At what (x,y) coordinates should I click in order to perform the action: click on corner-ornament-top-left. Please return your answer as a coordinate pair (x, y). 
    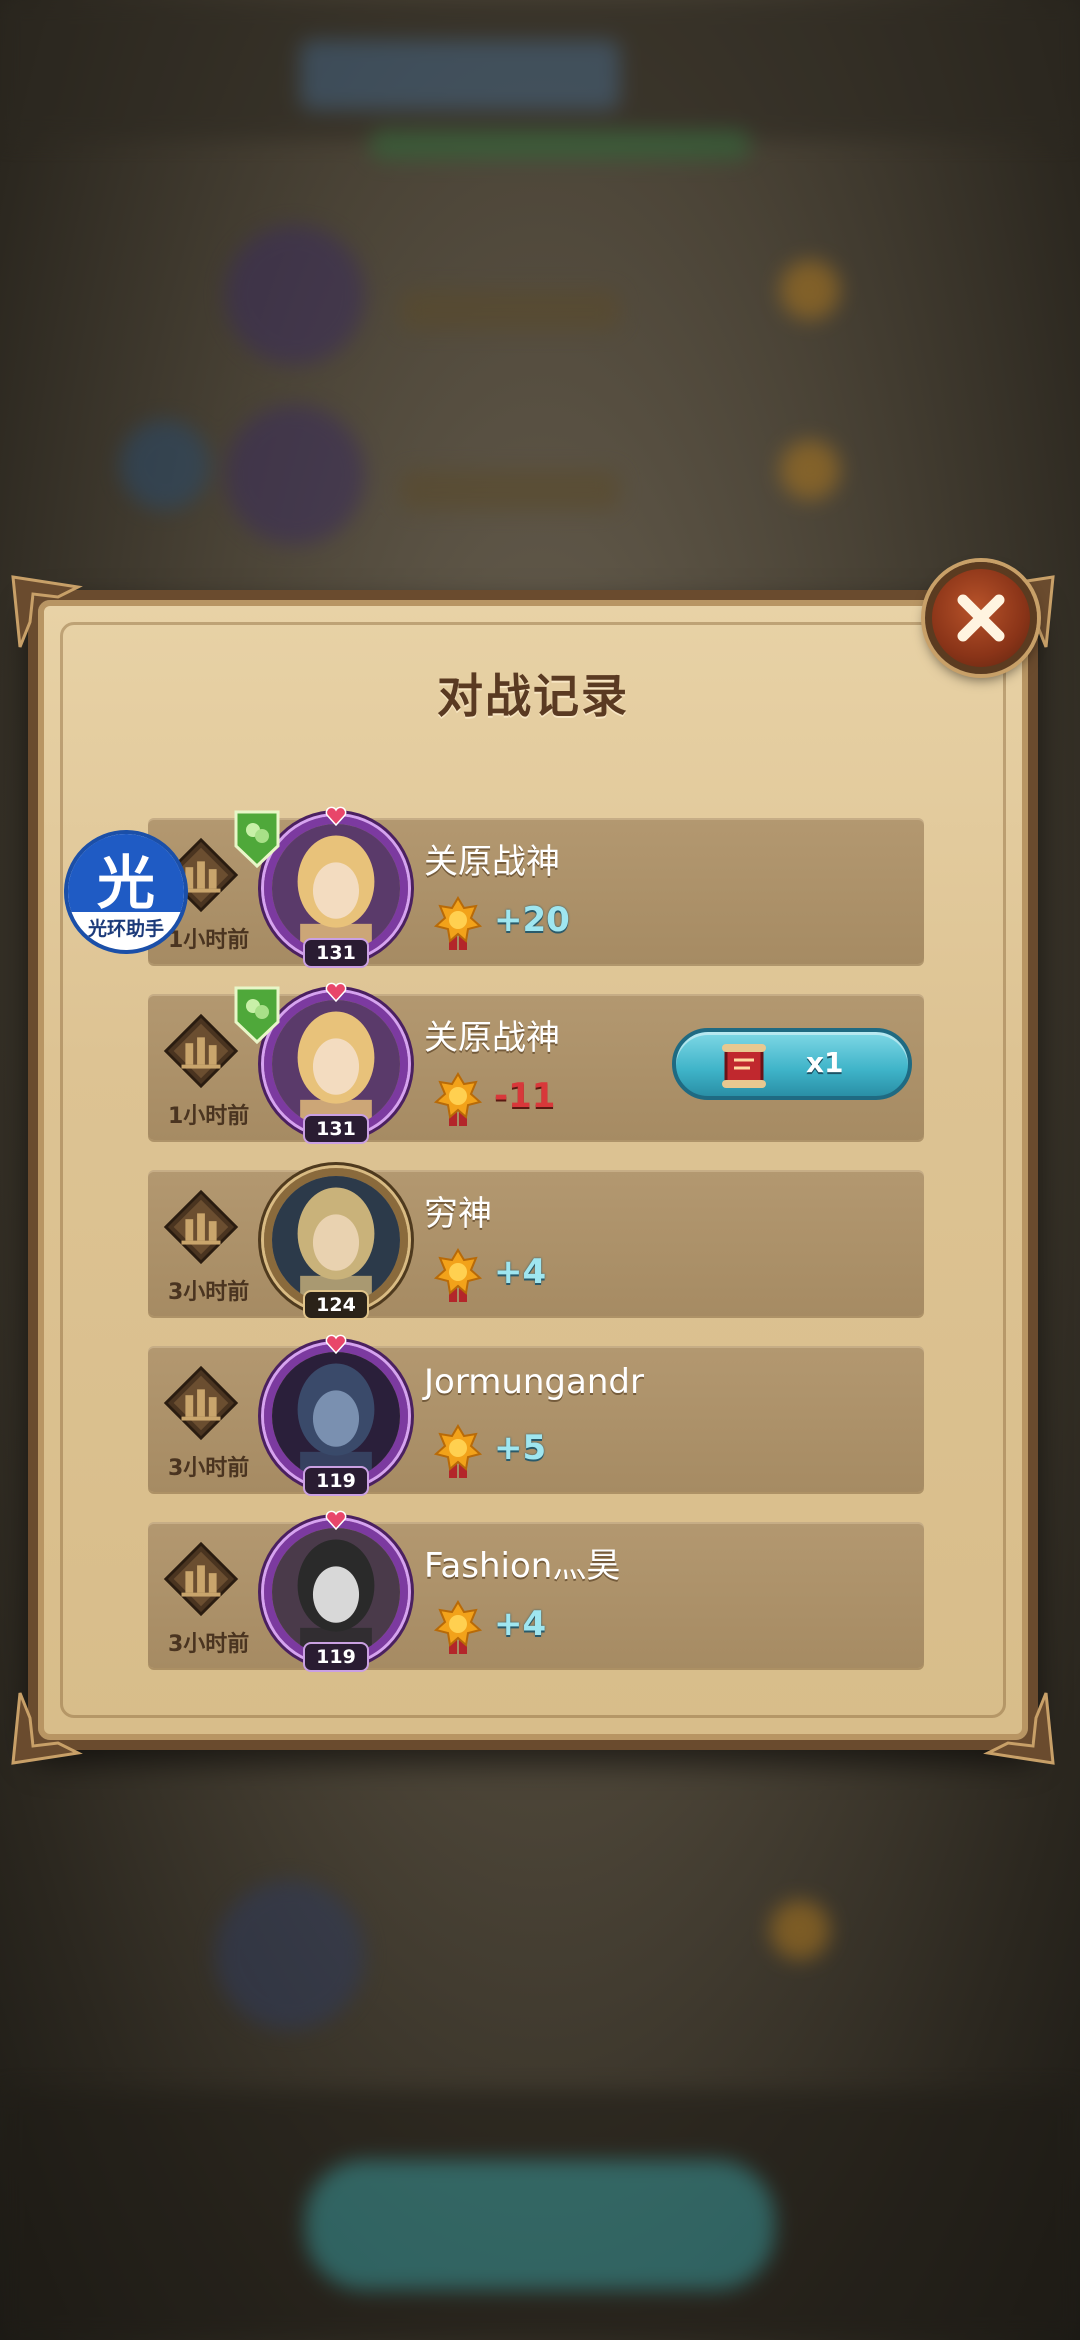
    Looking at the image, I should click on (53, 617).